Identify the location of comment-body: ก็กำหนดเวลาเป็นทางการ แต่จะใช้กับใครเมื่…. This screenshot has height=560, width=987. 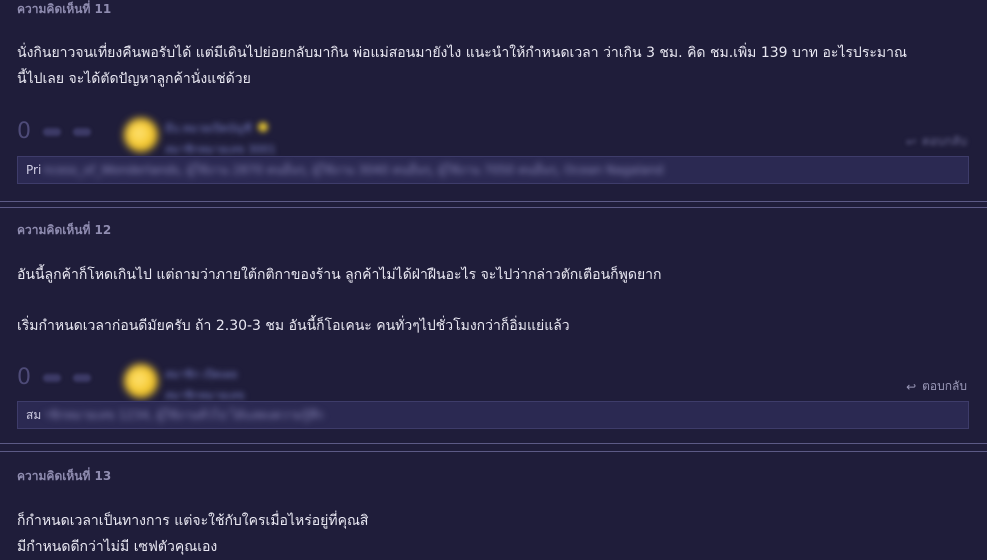
(192, 534).